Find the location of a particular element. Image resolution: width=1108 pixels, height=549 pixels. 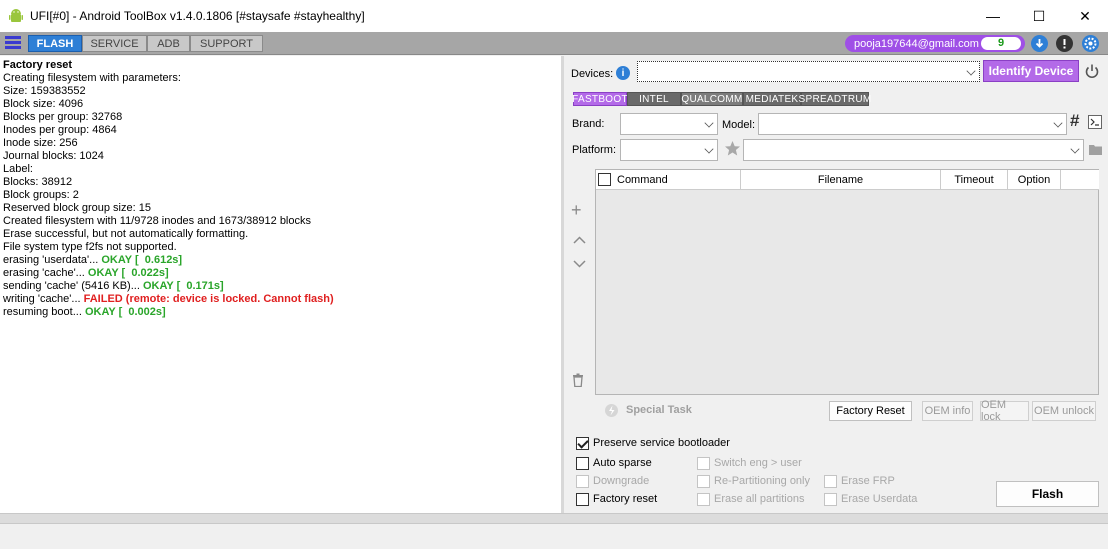

android-app-icon is located at coordinates (16, 15).